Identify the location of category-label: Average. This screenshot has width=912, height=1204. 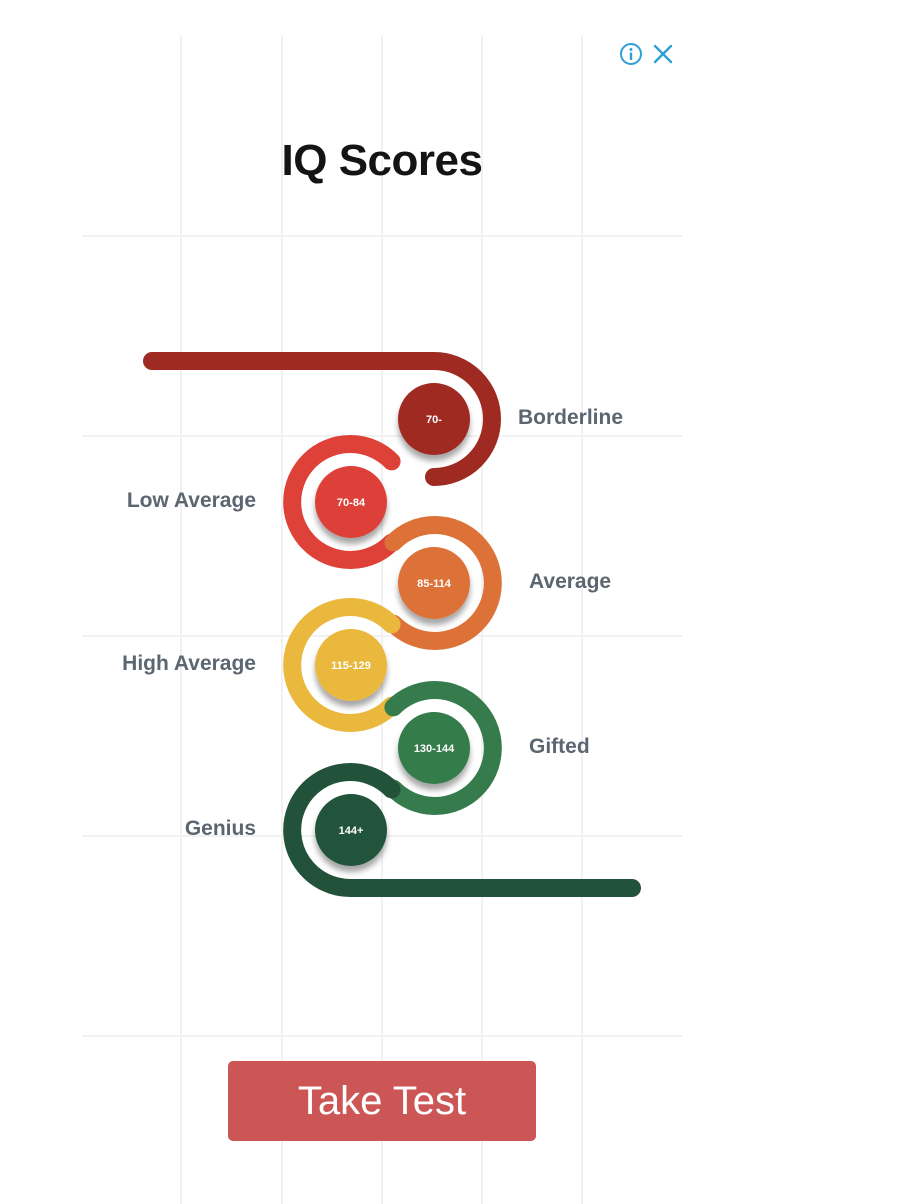
(570, 581).